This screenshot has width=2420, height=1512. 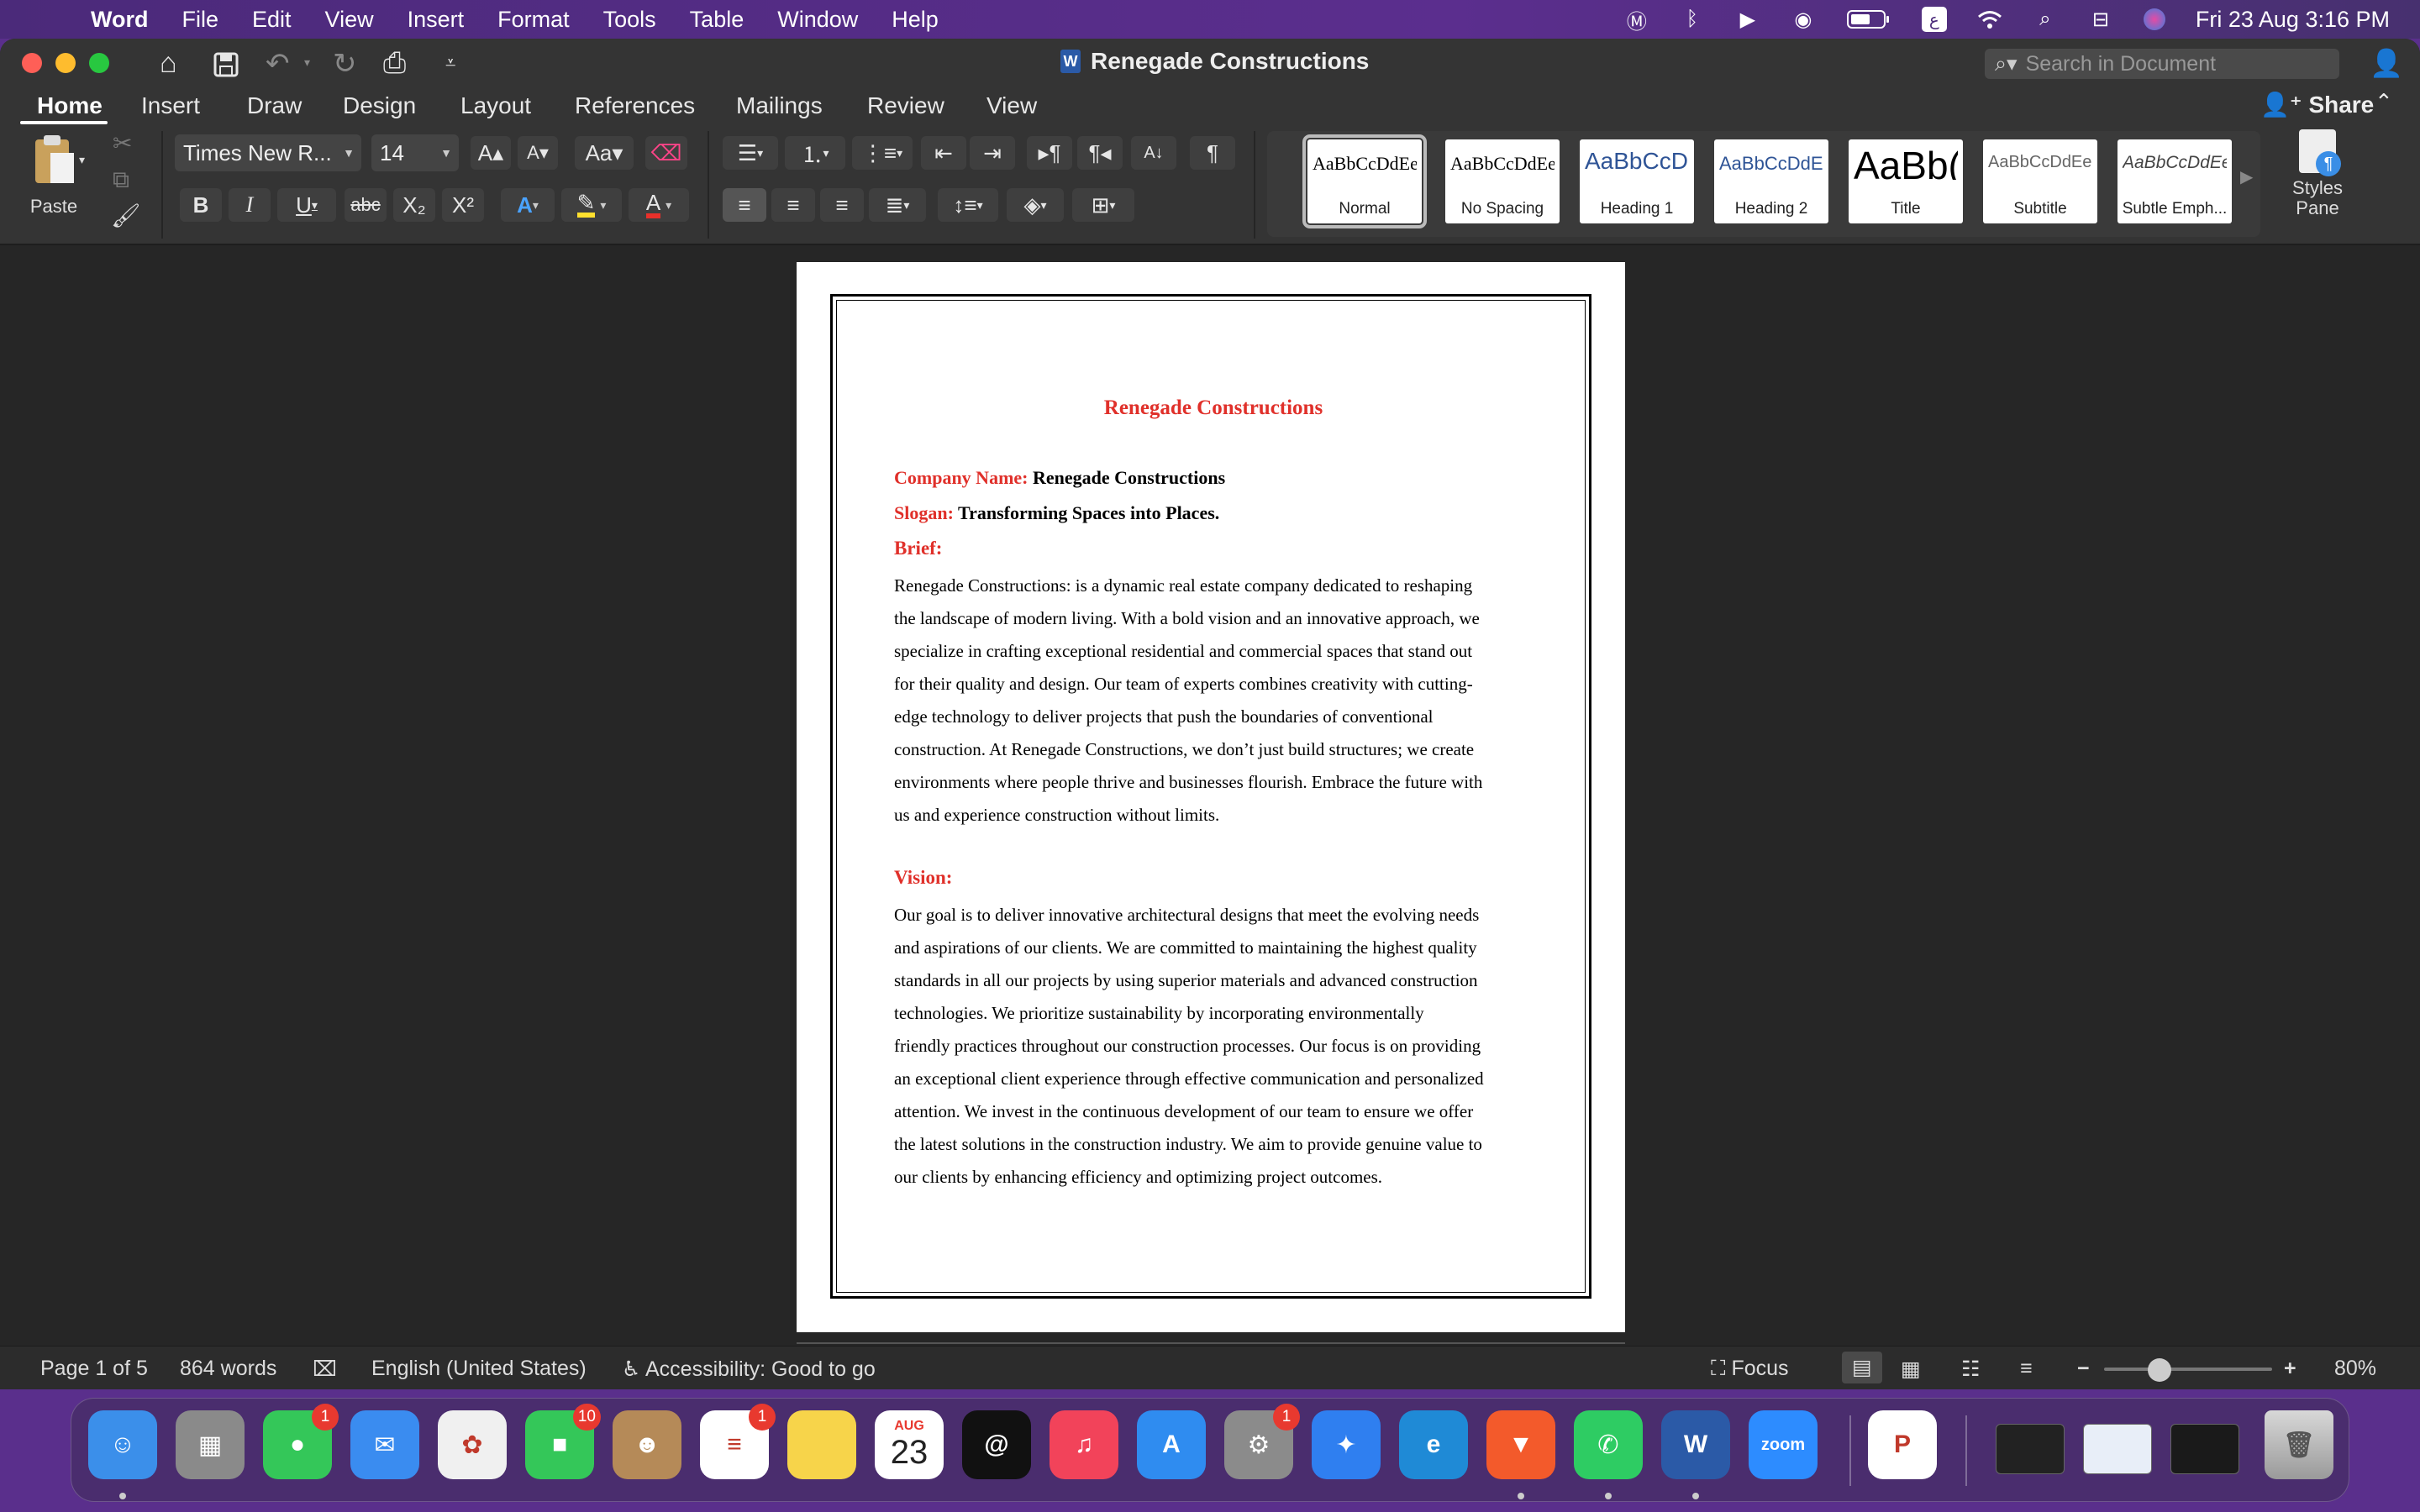 What do you see at coordinates (2293, 20) in the screenshot?
I see `menubar-datetime: Fri 23 Aug 3:16 PM` at bounding box center [2293, 20].